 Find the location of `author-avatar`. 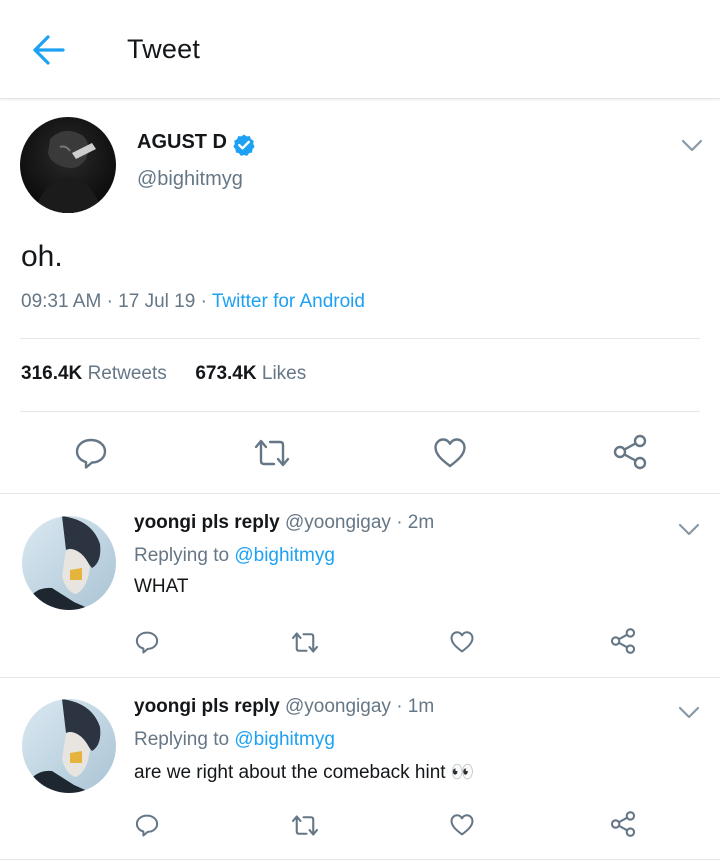

author-avatar is located at coordinates (68, 165).